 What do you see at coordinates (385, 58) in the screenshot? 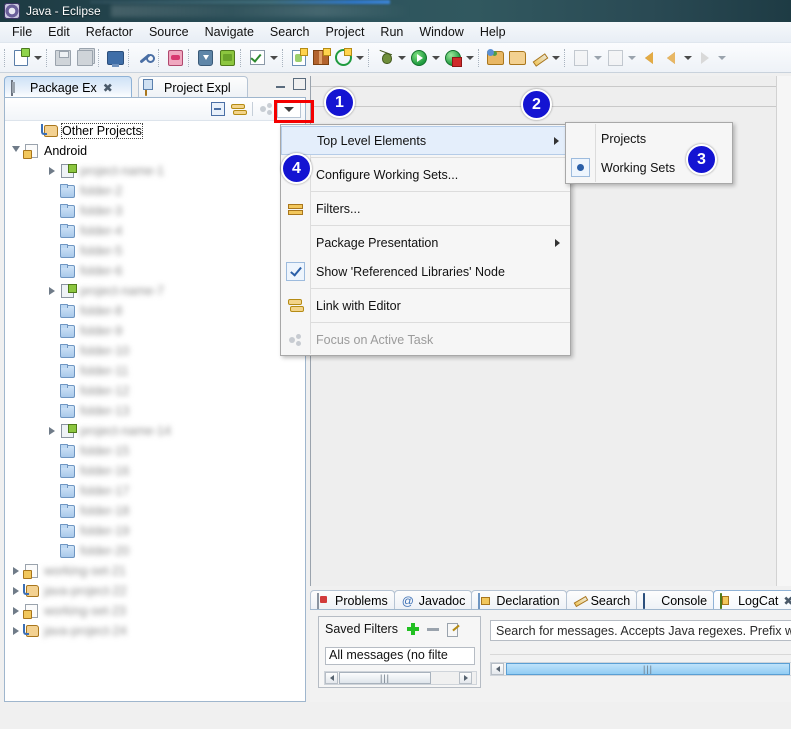
I see `debug-icon` at bounding box center [385, 58].